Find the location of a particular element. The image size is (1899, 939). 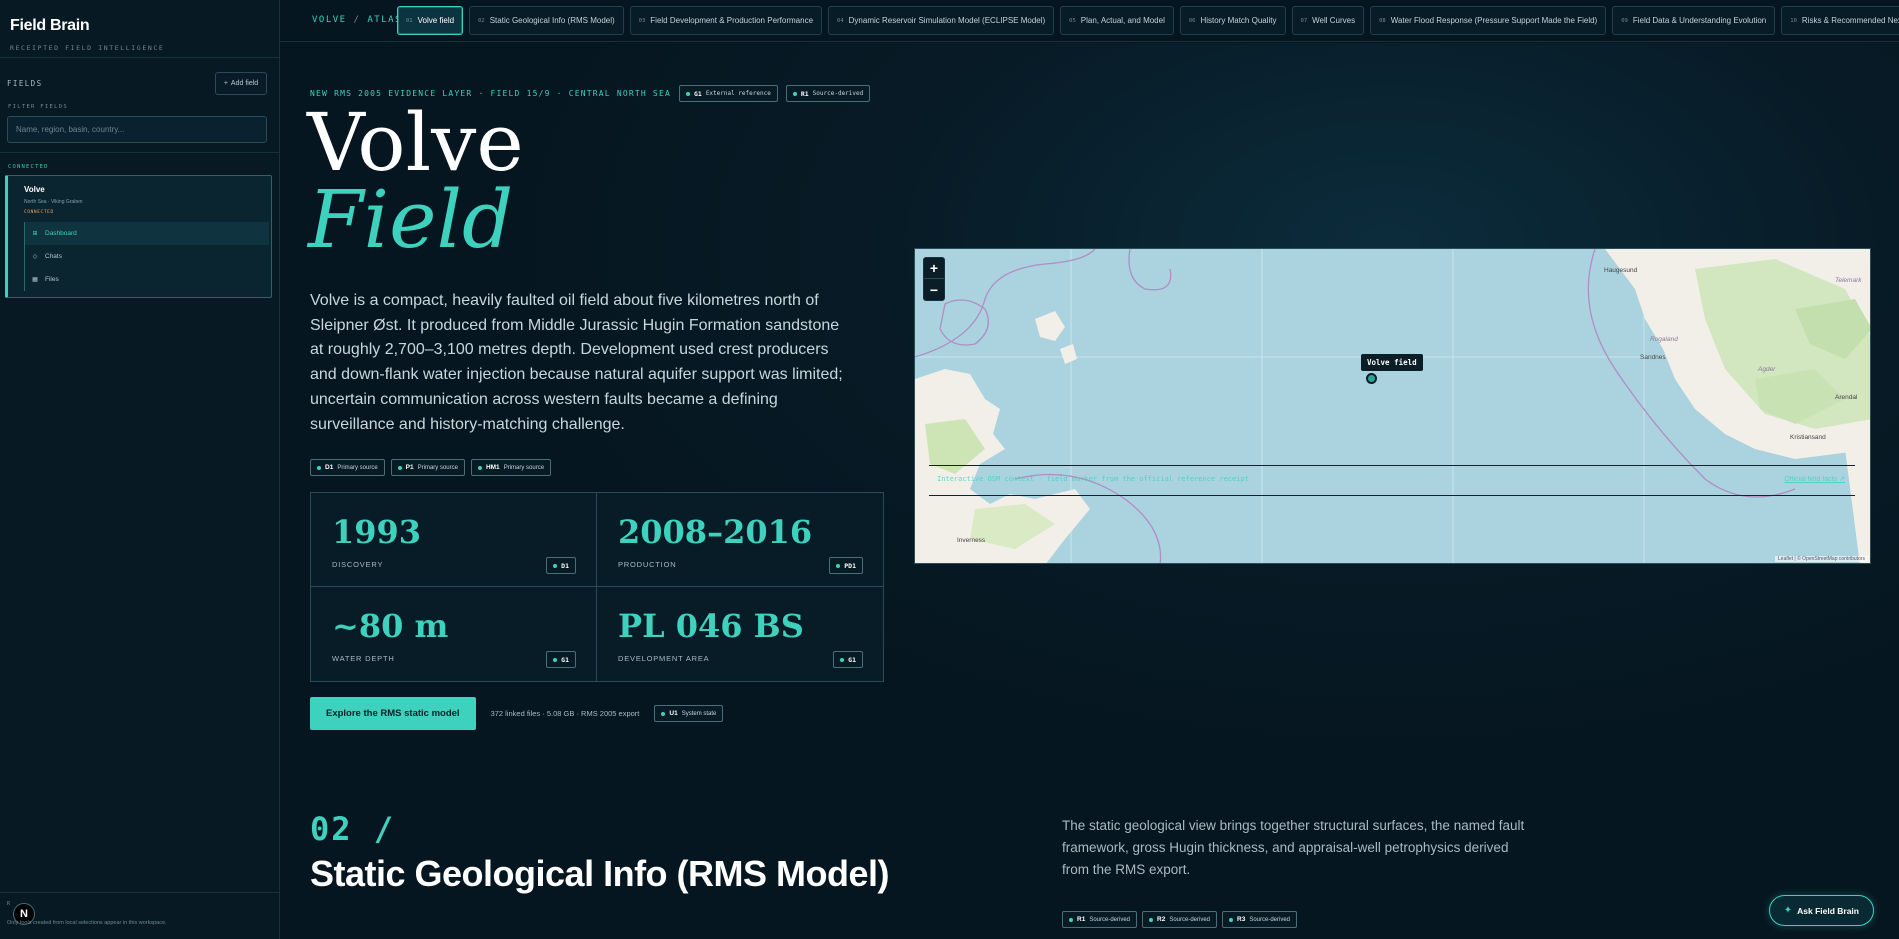

evidence-chip: PD1 is located at coordinates (846, 565).